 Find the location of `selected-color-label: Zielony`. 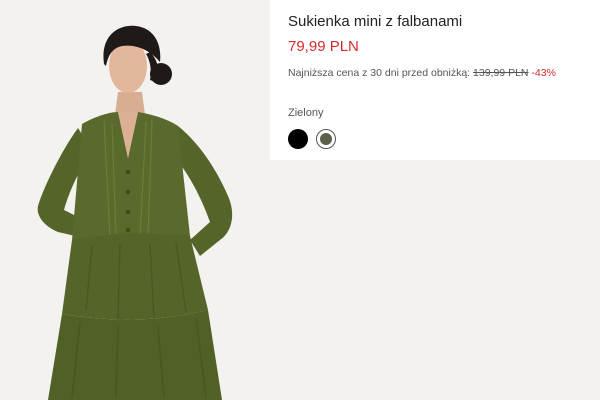

selected-color-label: Zielony is located at coordinates (306, 113).